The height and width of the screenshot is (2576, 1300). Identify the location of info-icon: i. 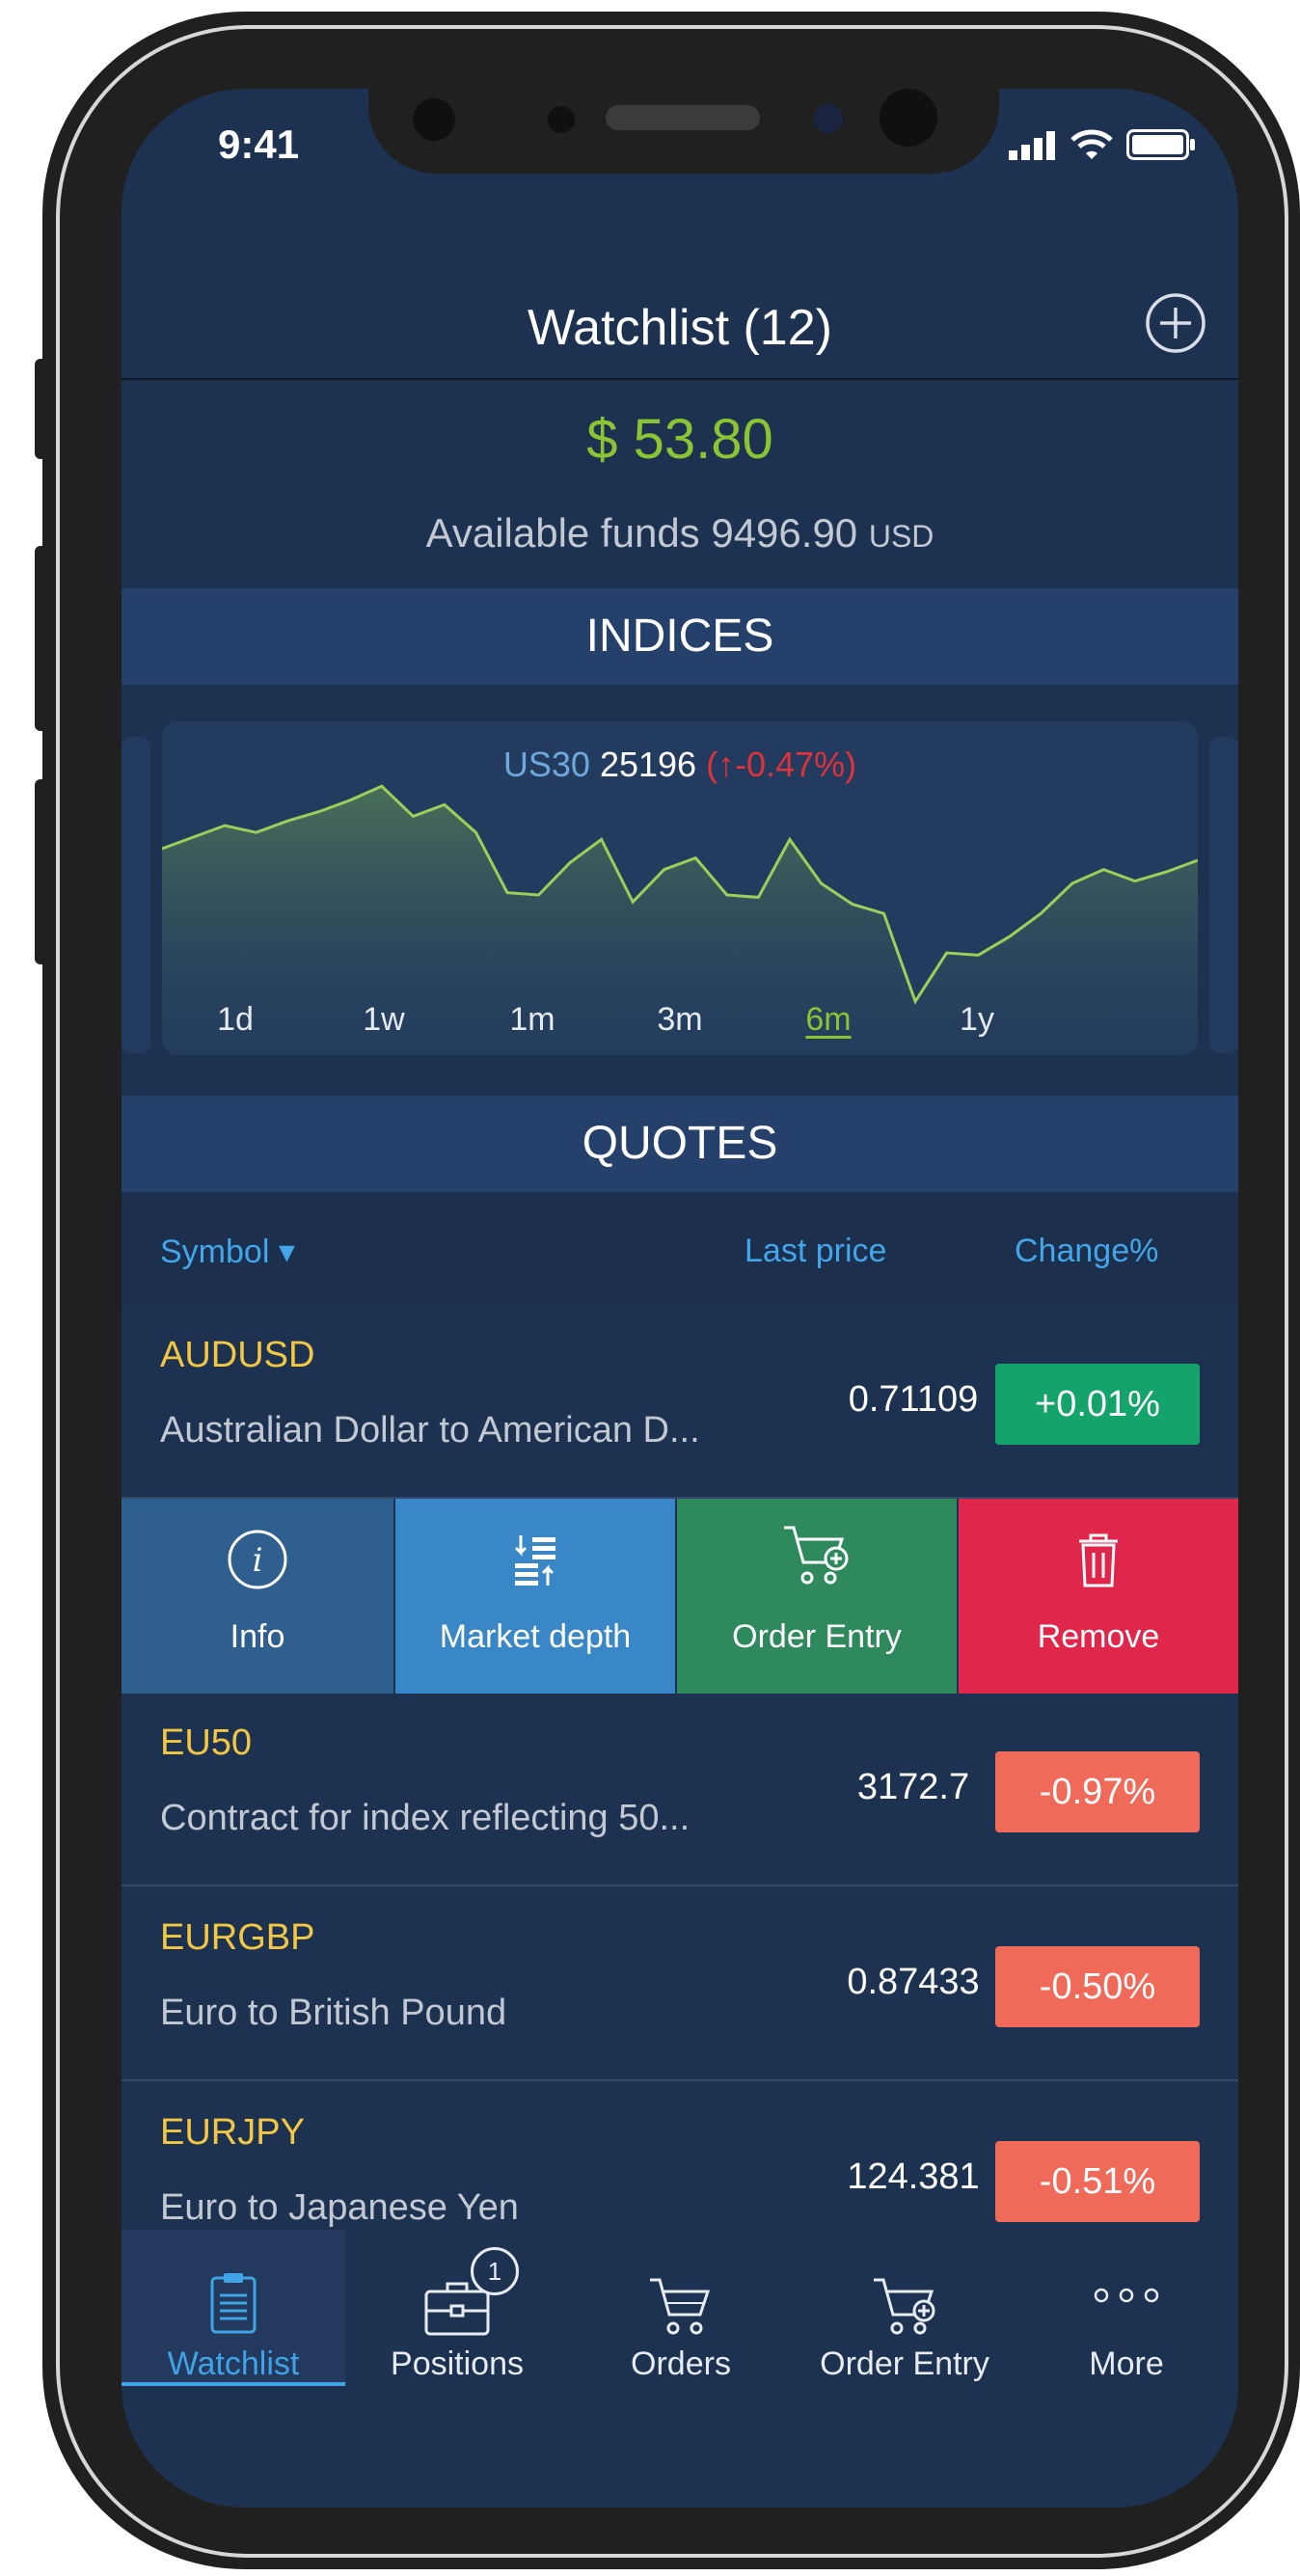
(257, 1559).